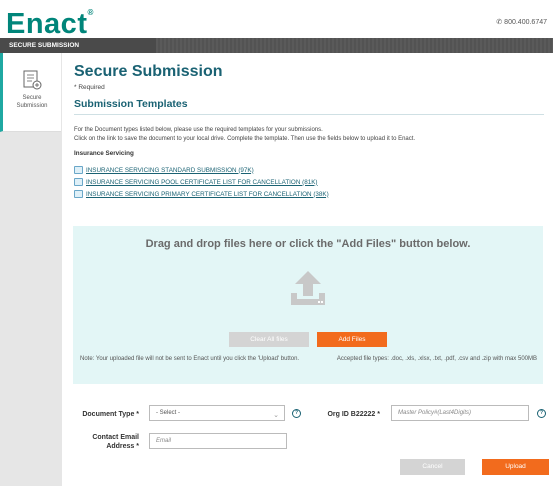  Describe the element at coordinates (460, 413) in the screenshot. I see `master-policy-input: Master Policy#(Last4Digits)` at that location.